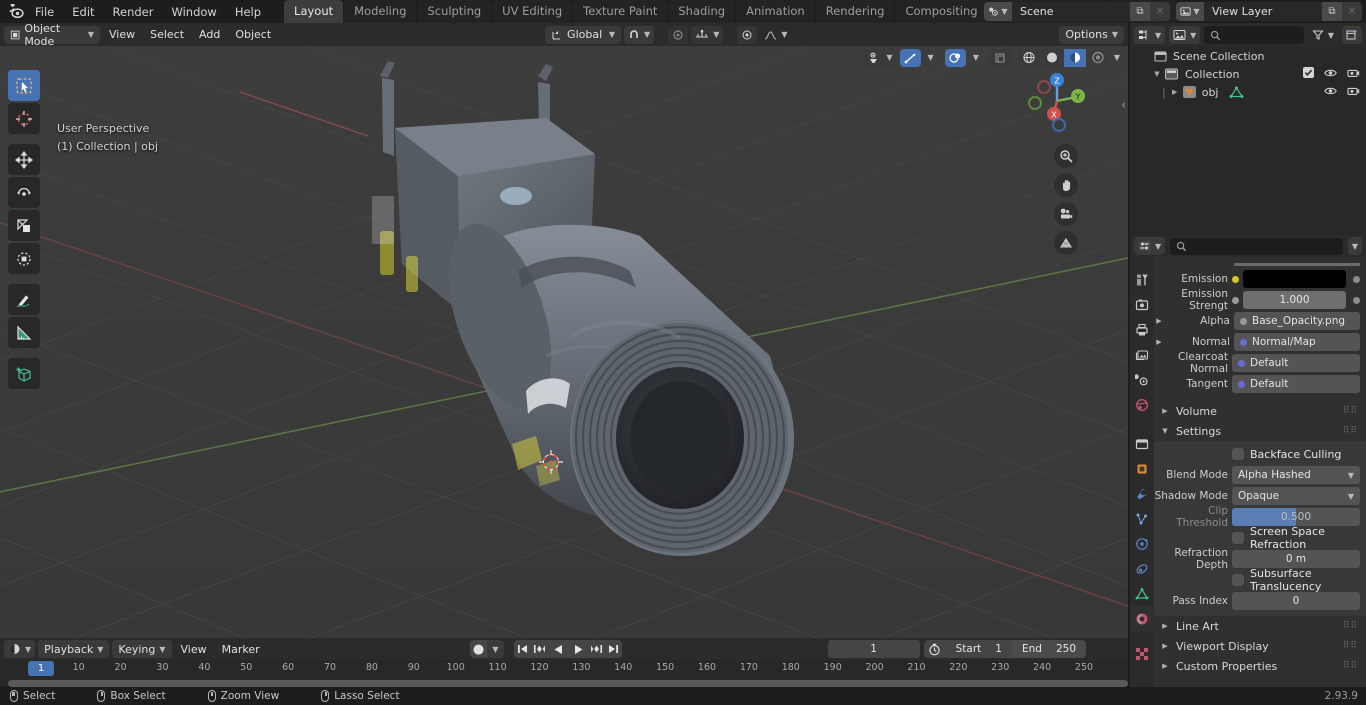 Image resolution: width=1366 pixels, height=705 pixels. What do you see at coordinates (1297, 321) in the screenshot?
I see `alpha-input-field: Base_Opacity.png` at bounding box center [1297, 321].